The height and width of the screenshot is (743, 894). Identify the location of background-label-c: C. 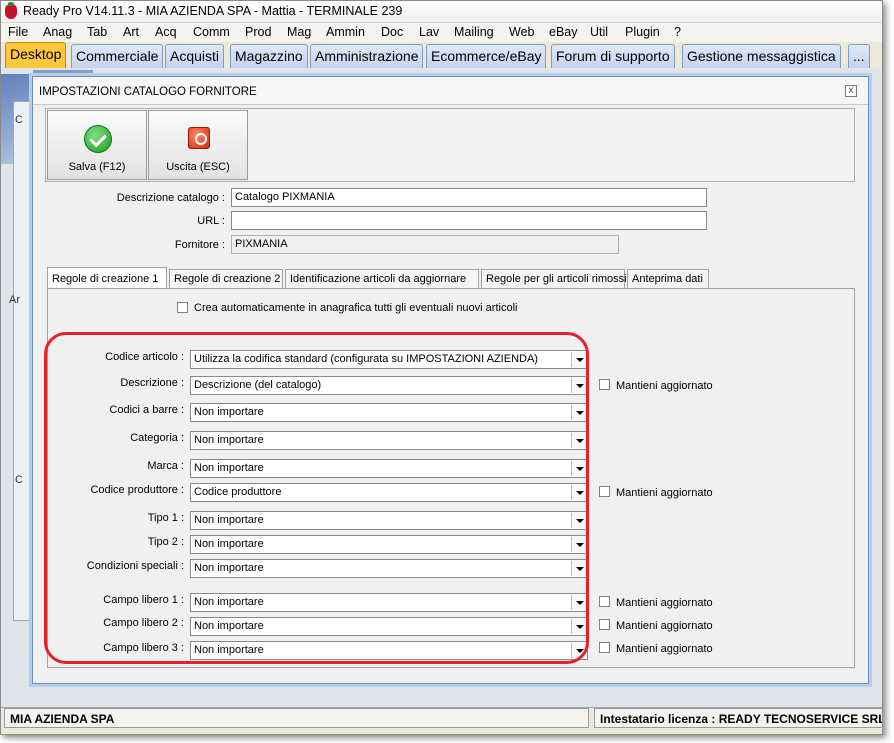
(19, 480).